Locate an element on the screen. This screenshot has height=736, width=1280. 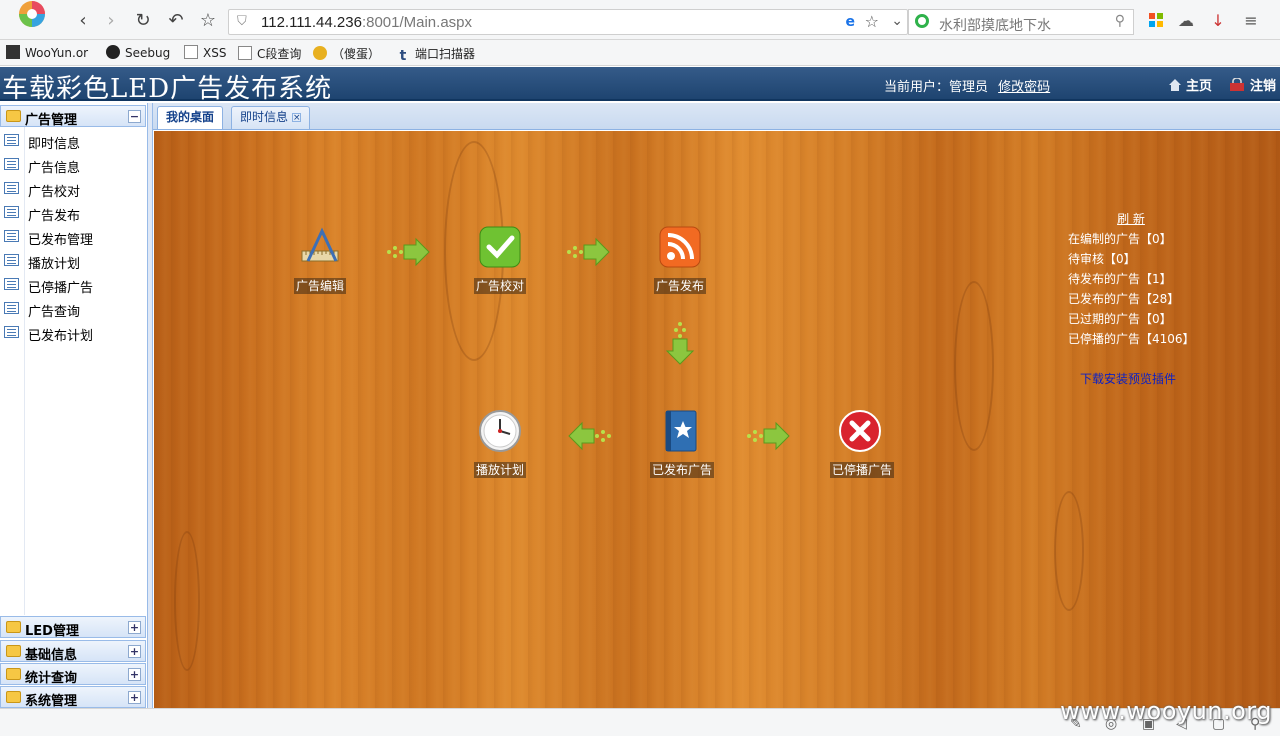
user-info: 当前用户：管理员 修改密码 is located at coordinates (967, 85).